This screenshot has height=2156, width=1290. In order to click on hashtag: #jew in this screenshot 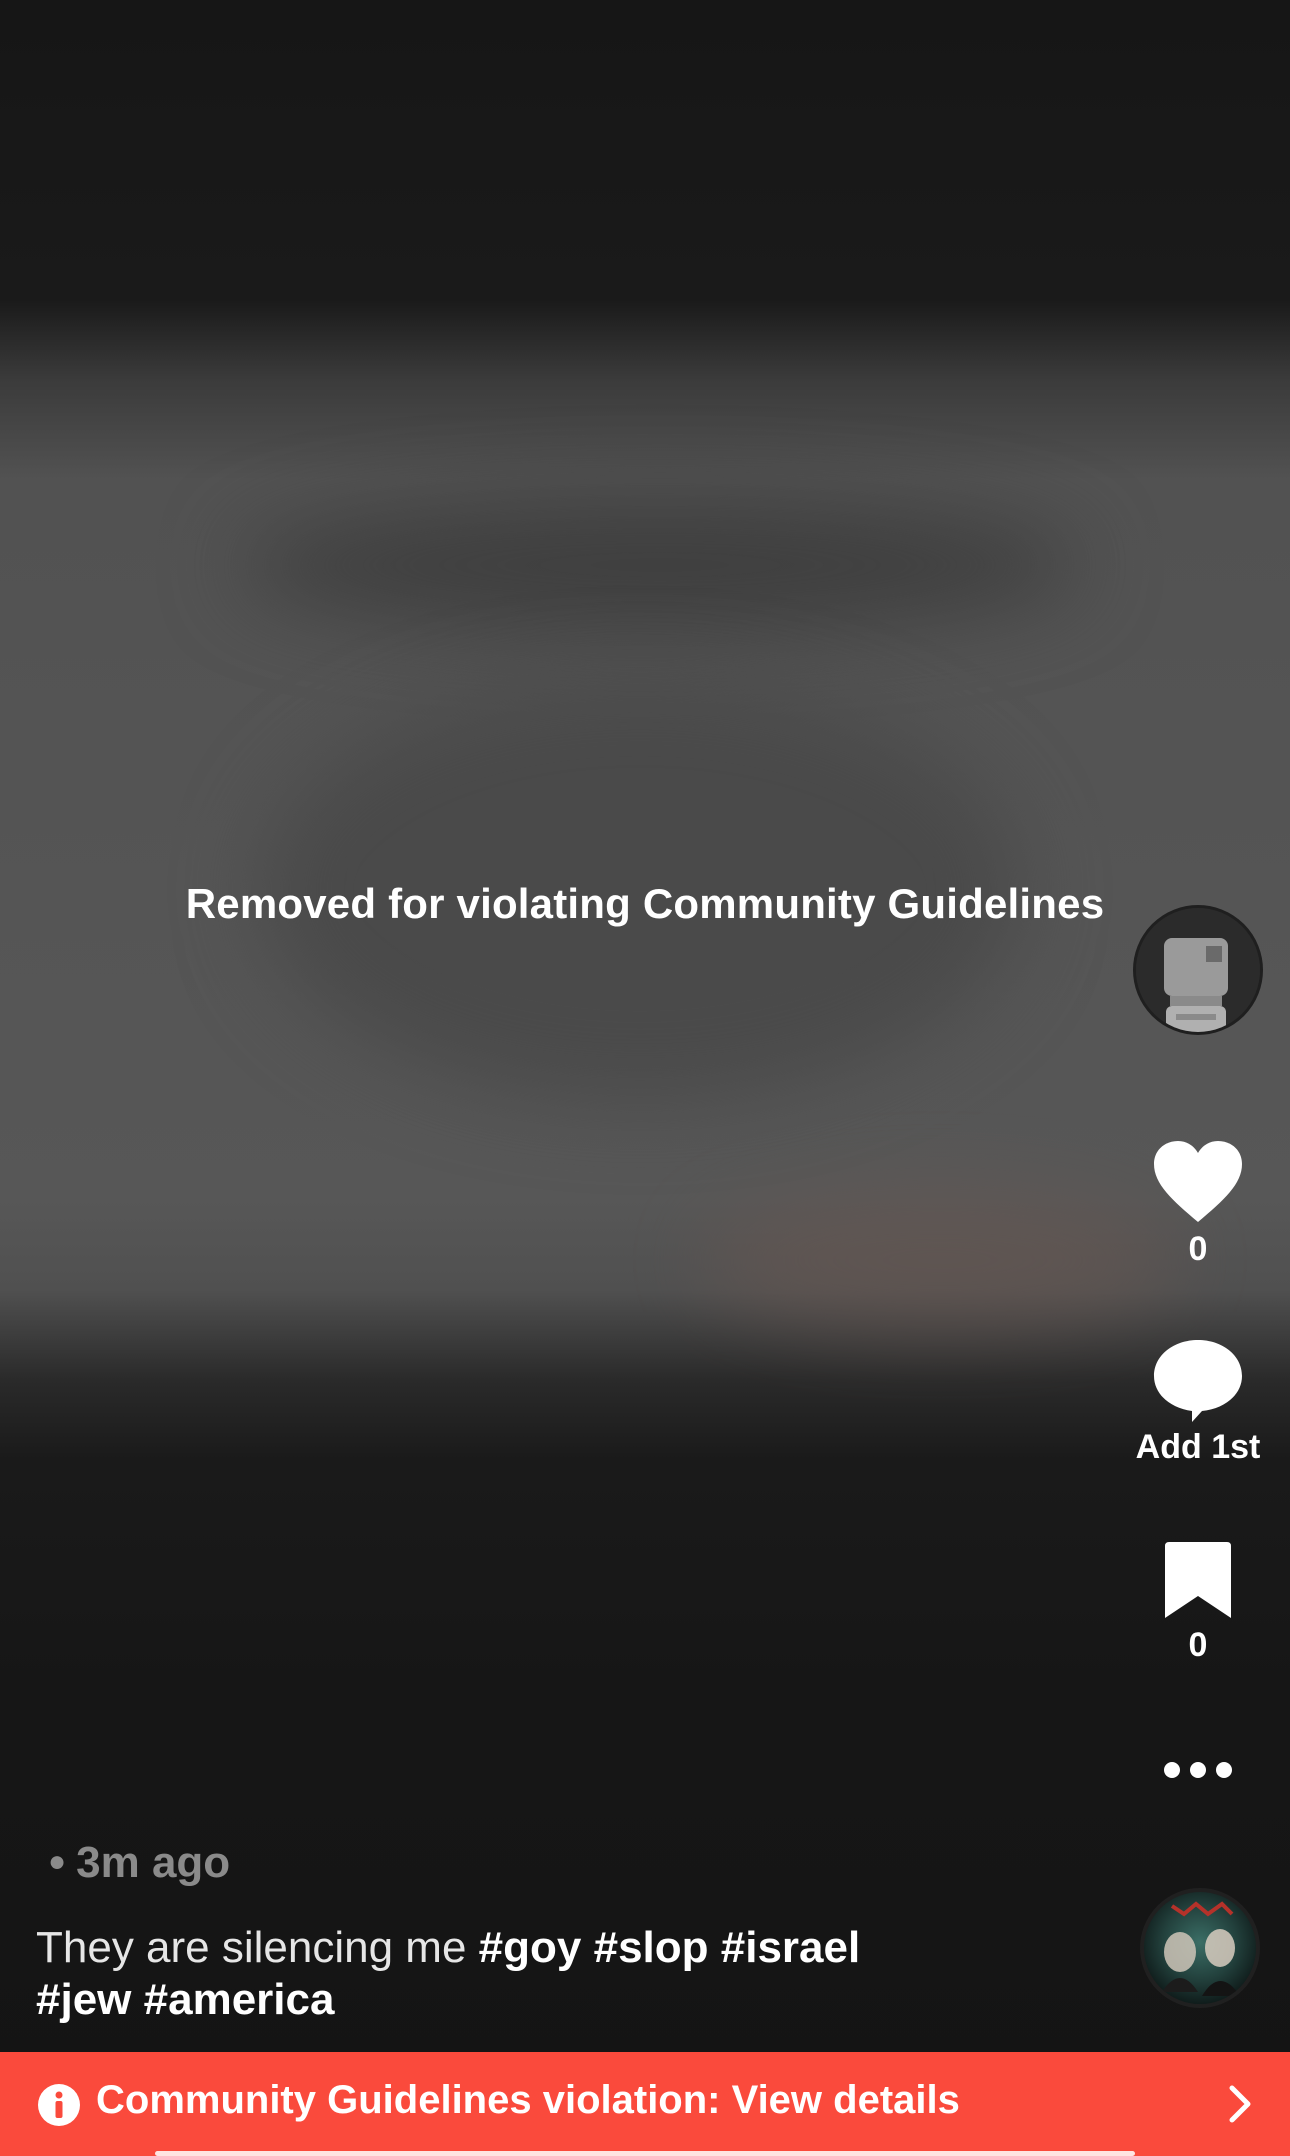, I will do `click(83, 1999)`.